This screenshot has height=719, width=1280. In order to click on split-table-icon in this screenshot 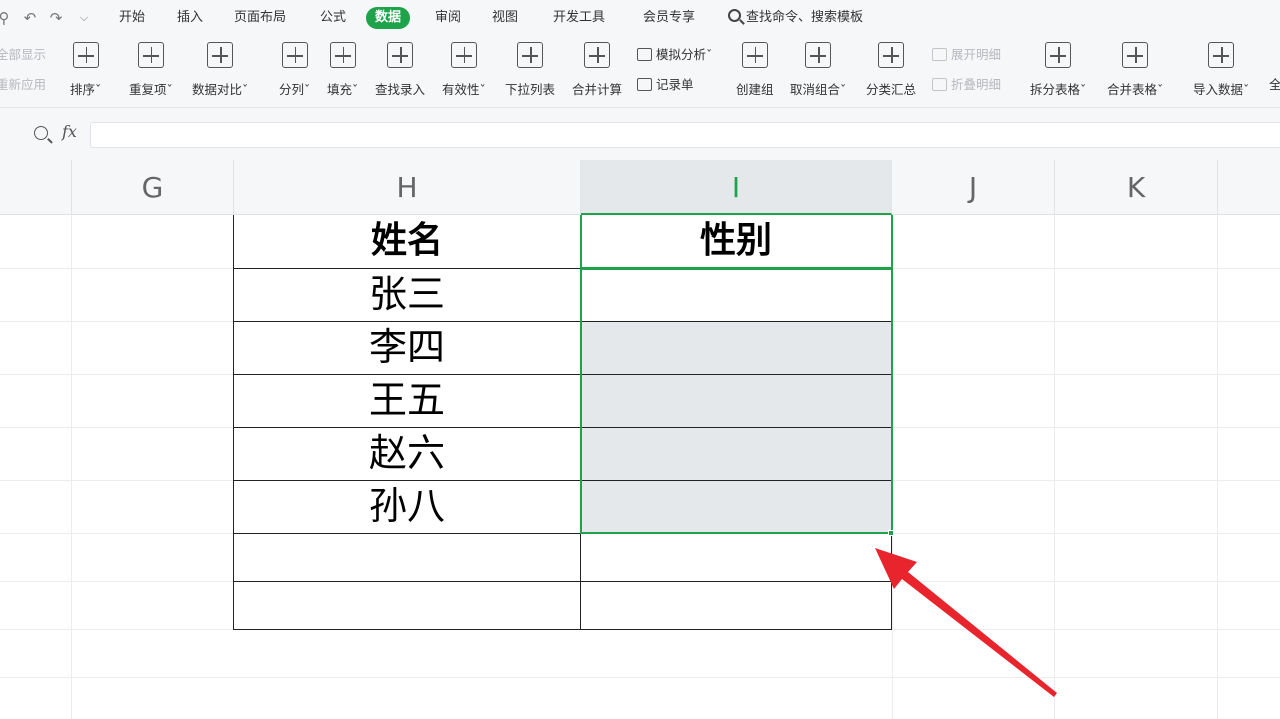, I will do `click(1058, 55)`.